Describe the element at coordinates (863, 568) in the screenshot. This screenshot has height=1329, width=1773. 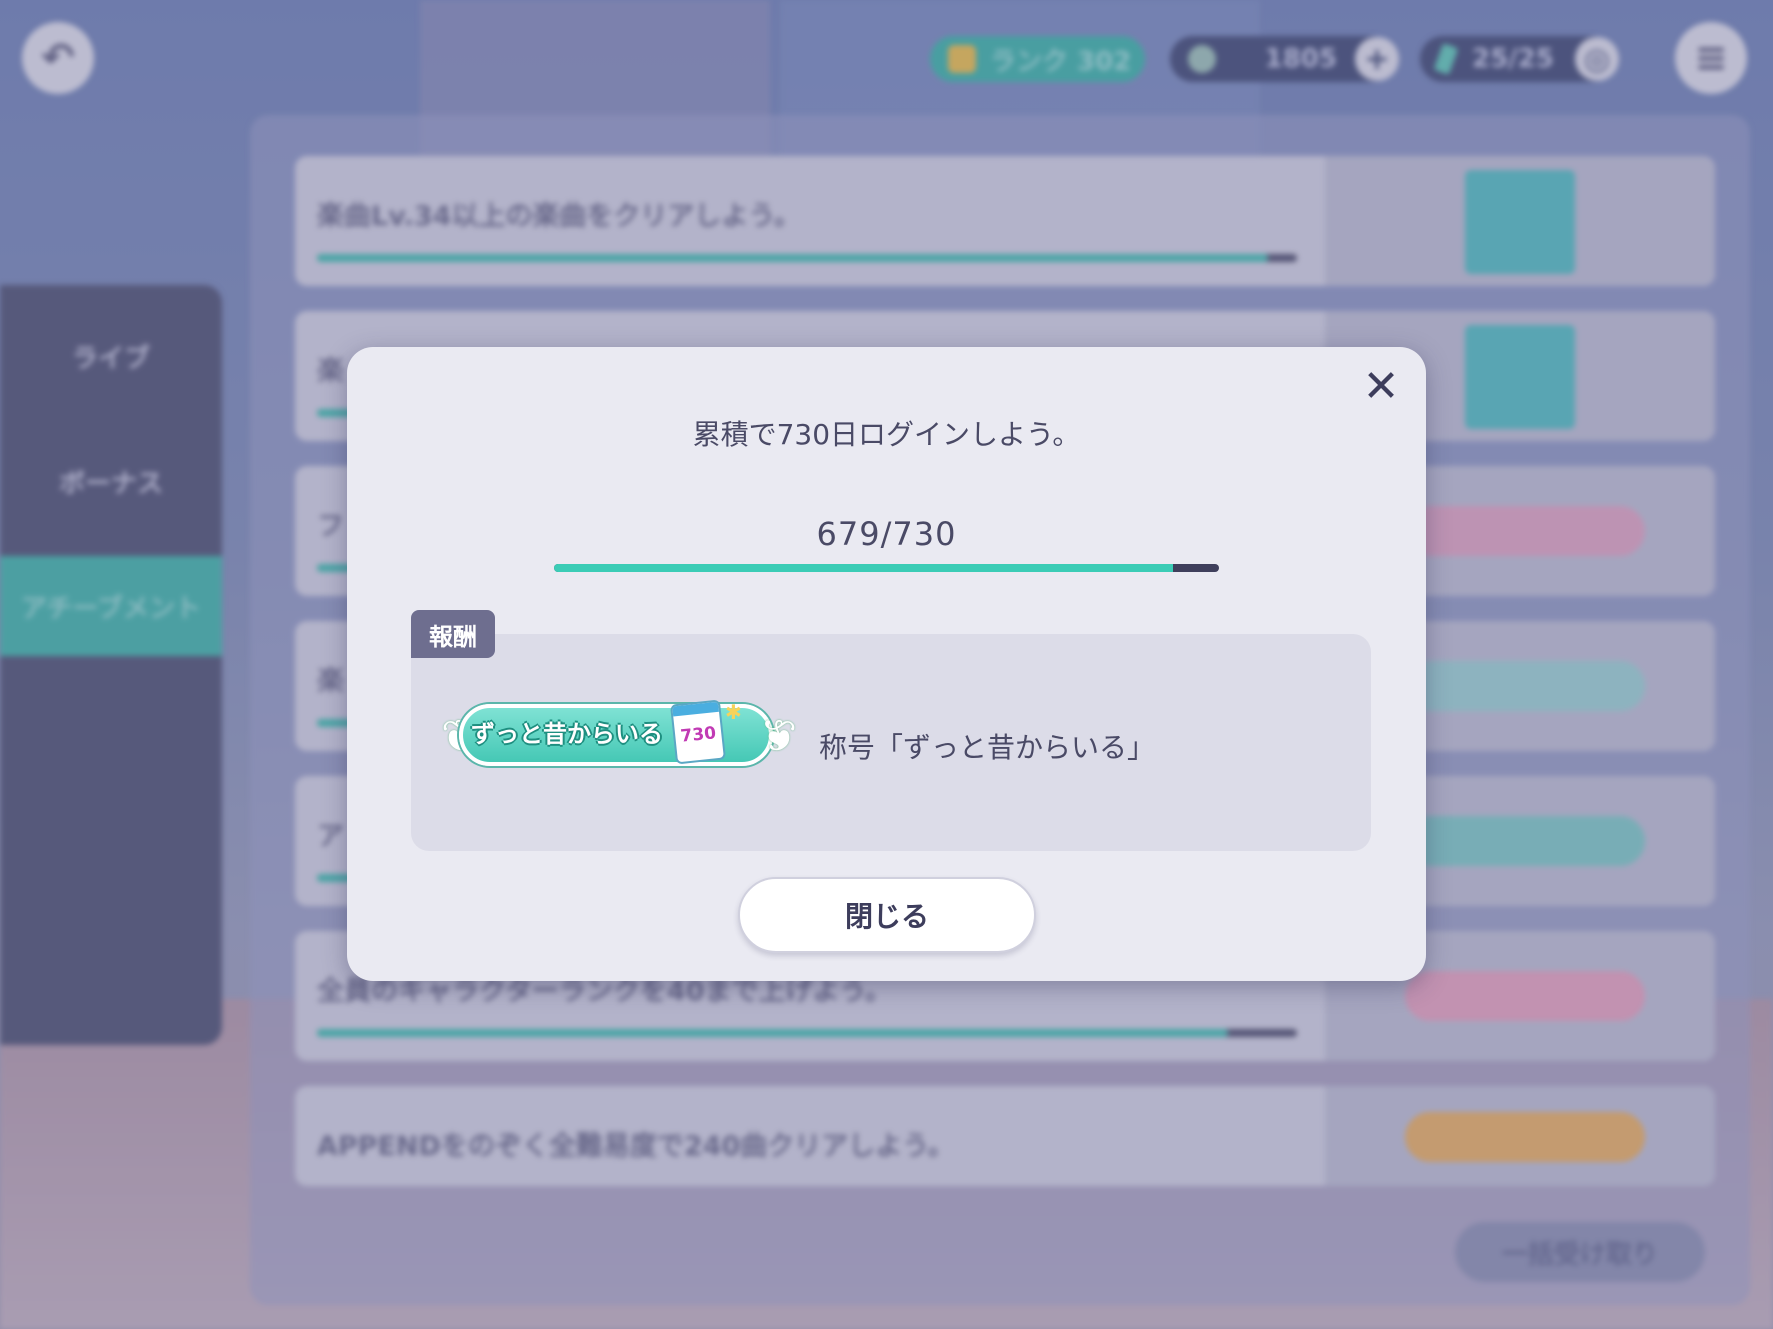
I see `progress-bar-fill` at that location.